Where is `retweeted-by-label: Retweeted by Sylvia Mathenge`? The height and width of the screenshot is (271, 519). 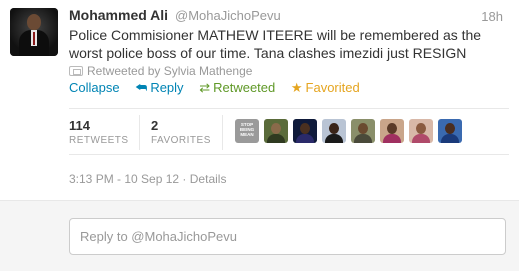
retweeted-by-label: Retweeted by Sylvia Mathenge is located at coordinates (169, 71).